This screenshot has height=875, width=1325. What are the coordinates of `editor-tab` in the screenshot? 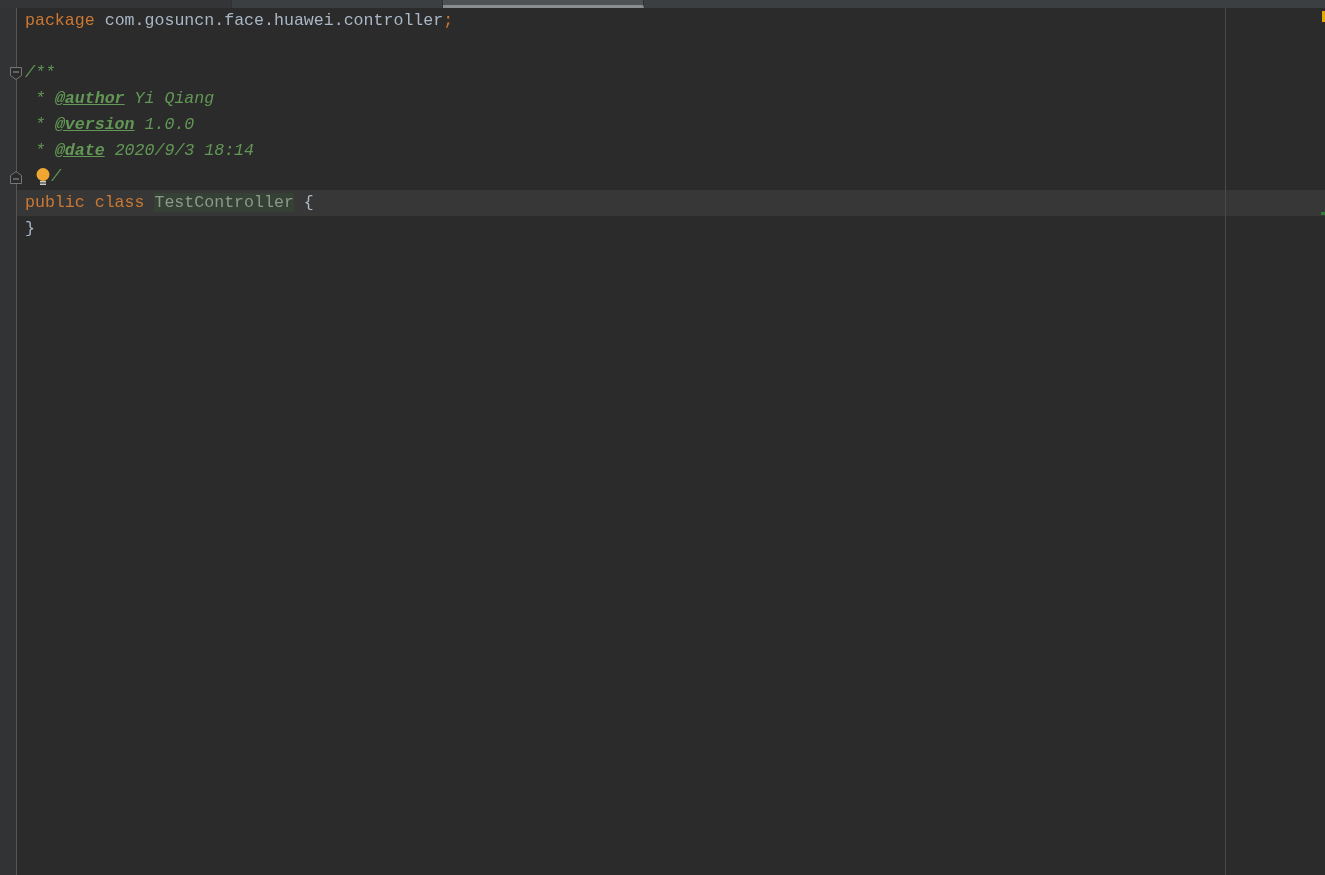 It's located at (543, 4).